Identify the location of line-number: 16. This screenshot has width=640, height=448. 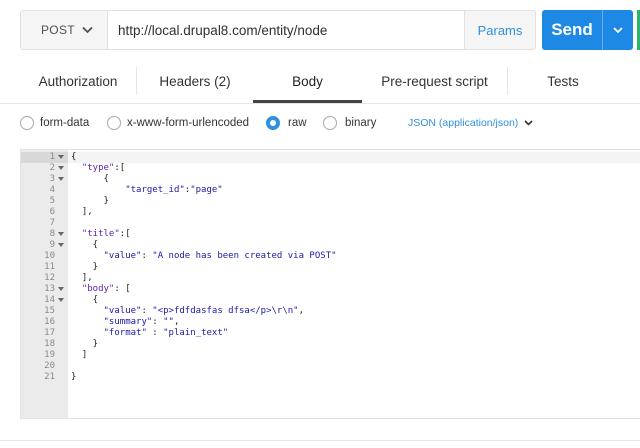
(44, 322).